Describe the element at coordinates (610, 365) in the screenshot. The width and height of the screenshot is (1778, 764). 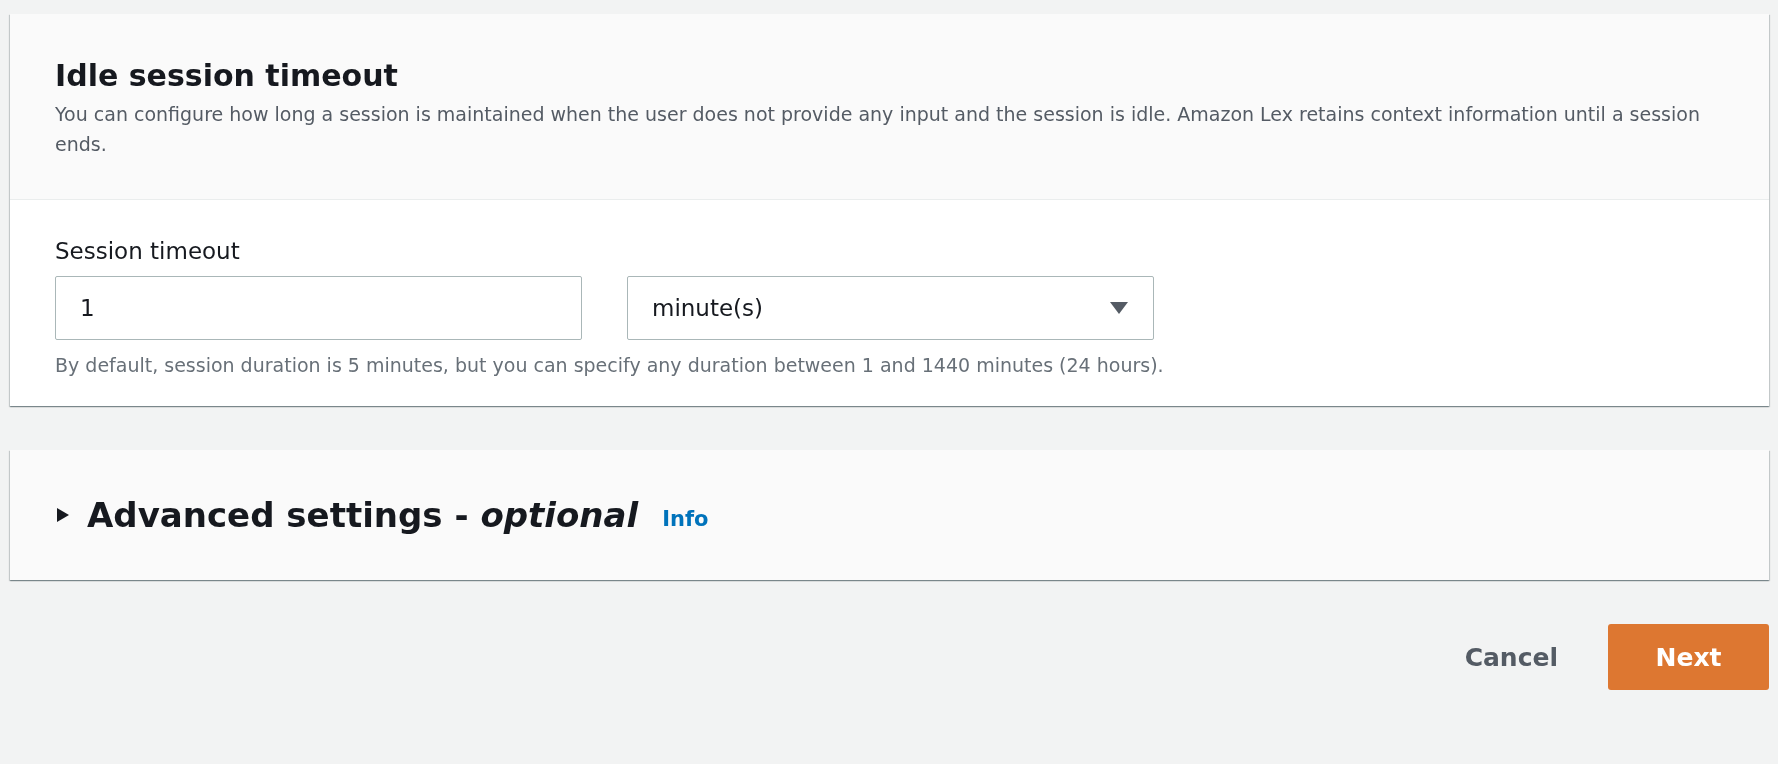
I see `field-hint: By default, session duration is 5 minutes, but you can specify any duration between 1 and 1440 minutes (24 hours).` at that location.